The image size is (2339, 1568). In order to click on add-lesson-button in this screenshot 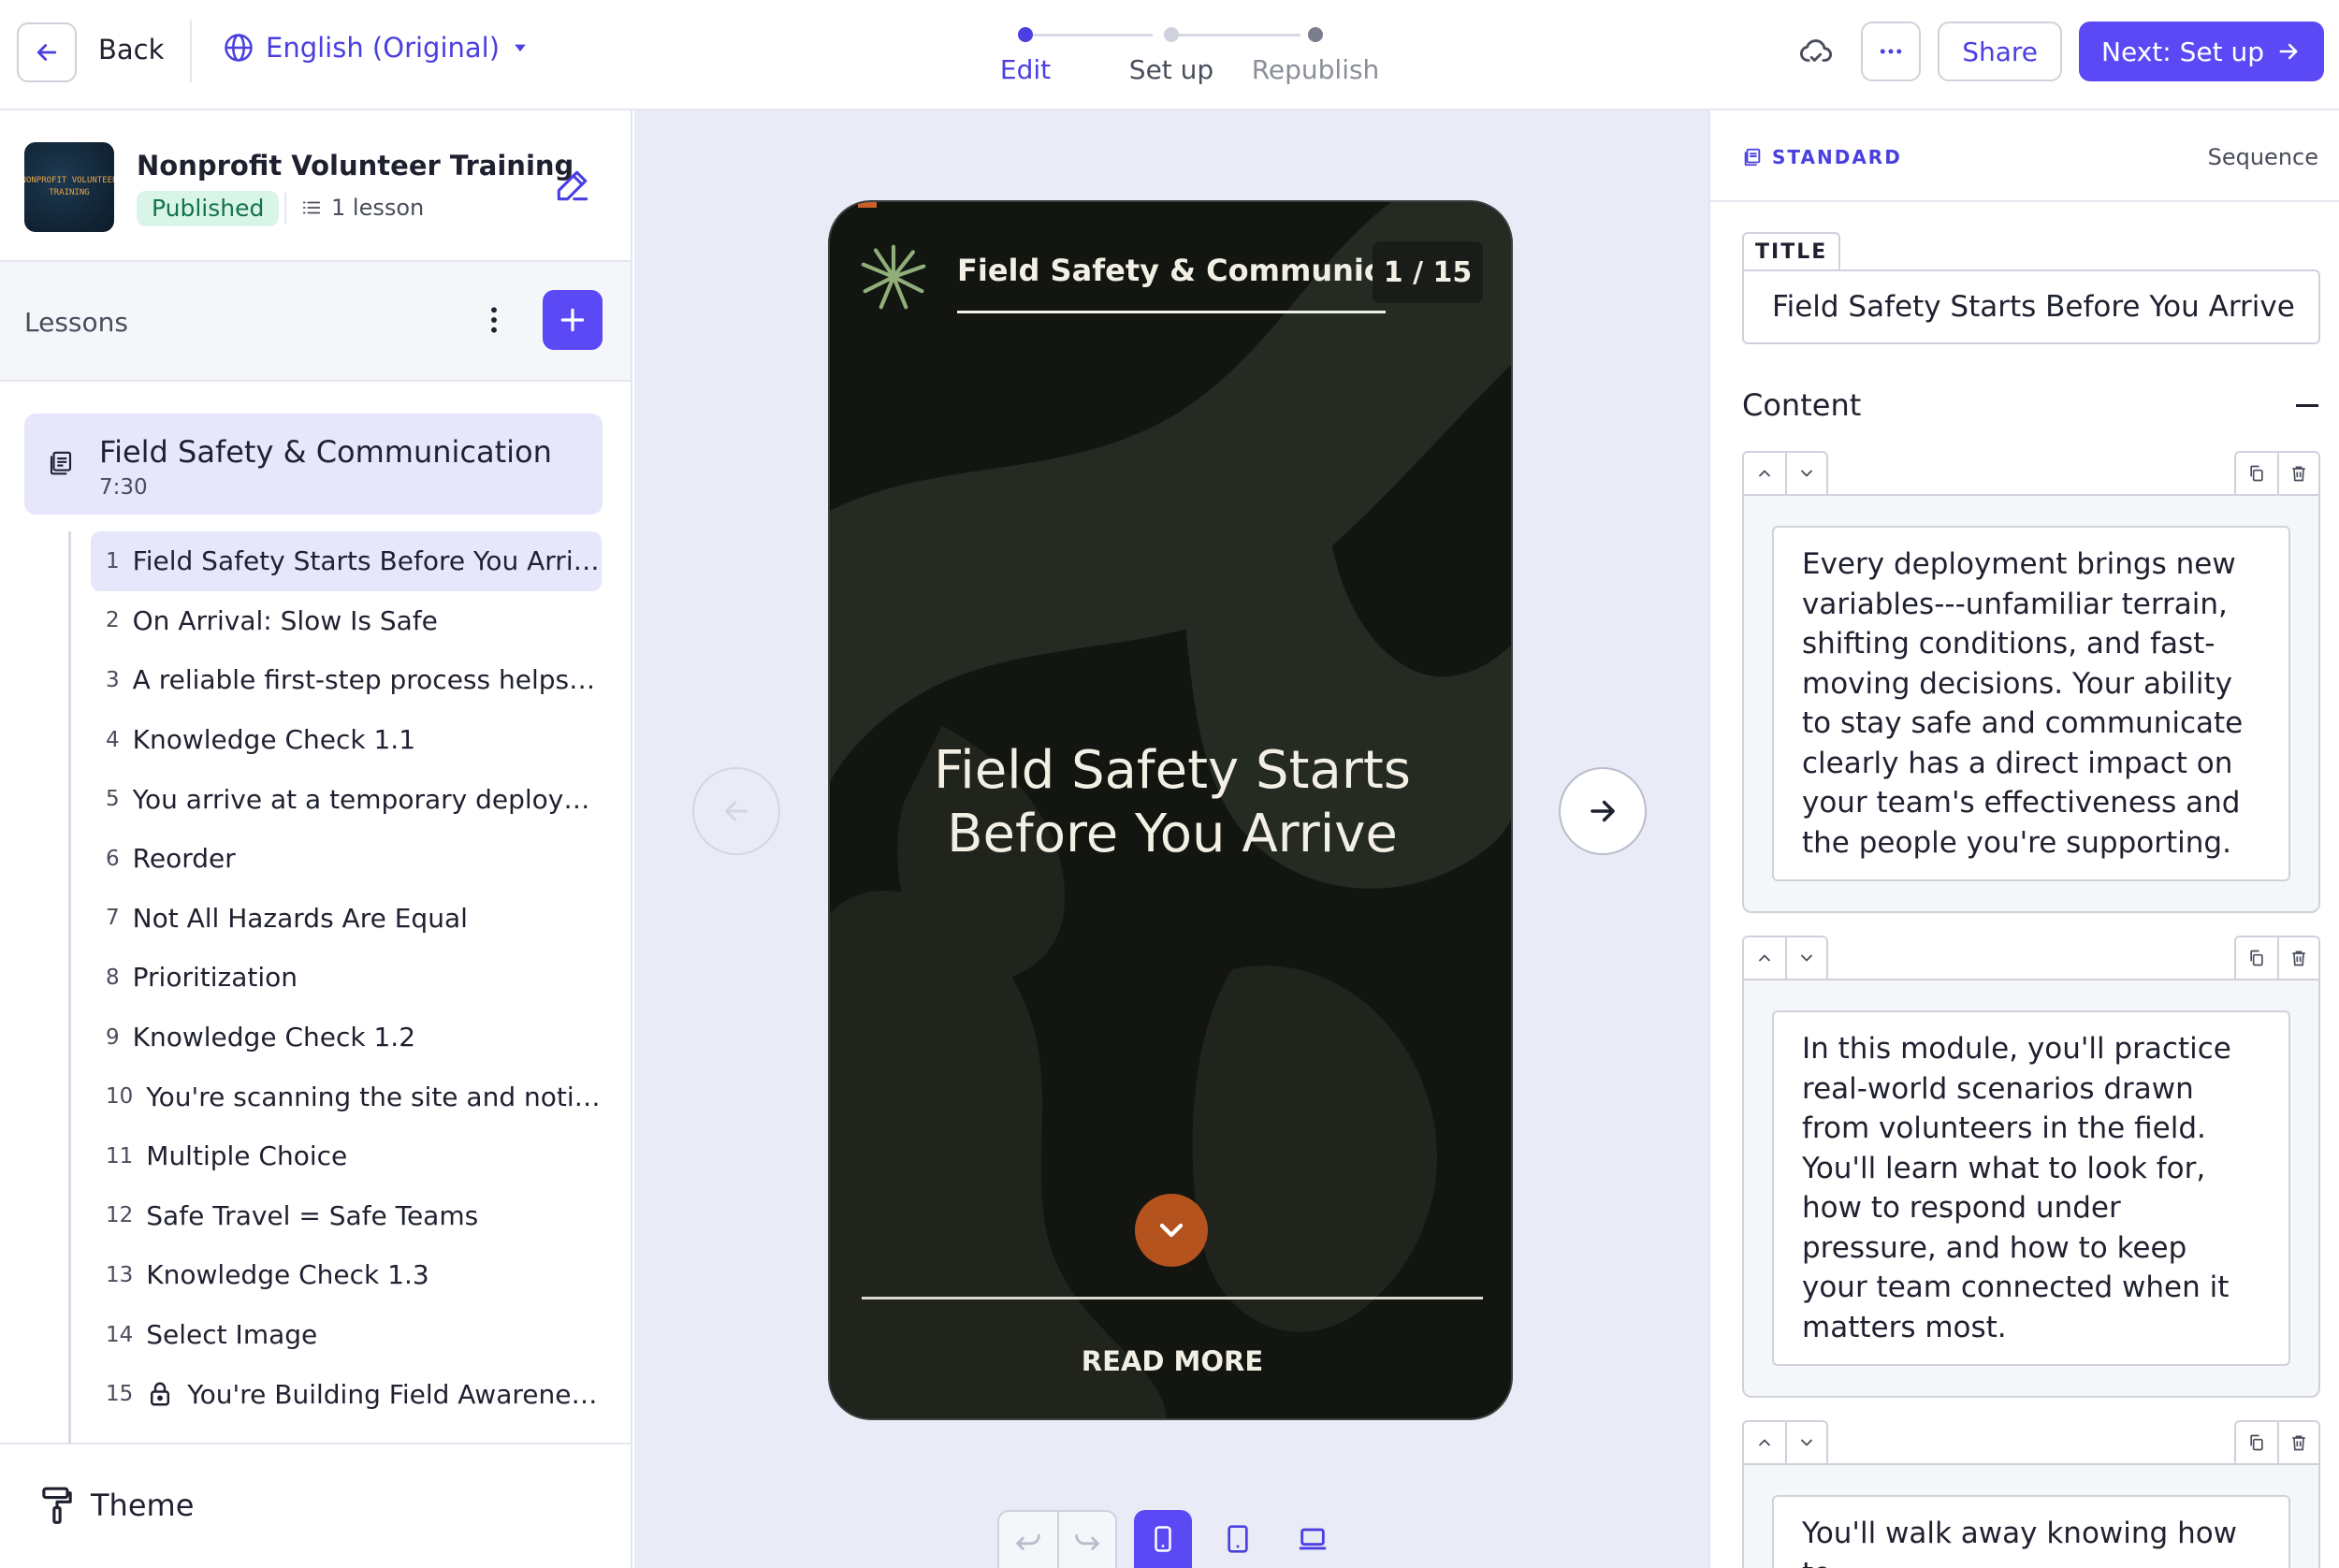, I will do `click(573, 320)`.